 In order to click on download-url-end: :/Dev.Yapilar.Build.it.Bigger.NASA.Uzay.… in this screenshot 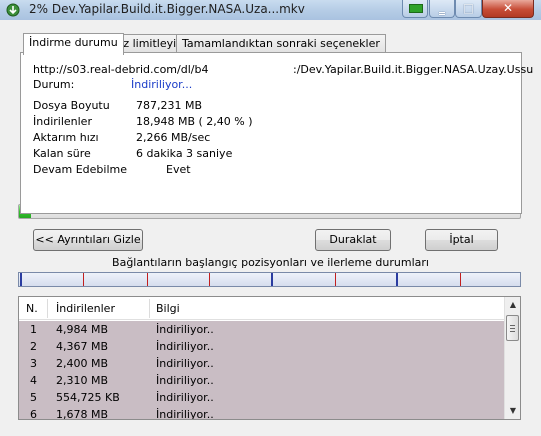, I will do `click(413, 69)`.